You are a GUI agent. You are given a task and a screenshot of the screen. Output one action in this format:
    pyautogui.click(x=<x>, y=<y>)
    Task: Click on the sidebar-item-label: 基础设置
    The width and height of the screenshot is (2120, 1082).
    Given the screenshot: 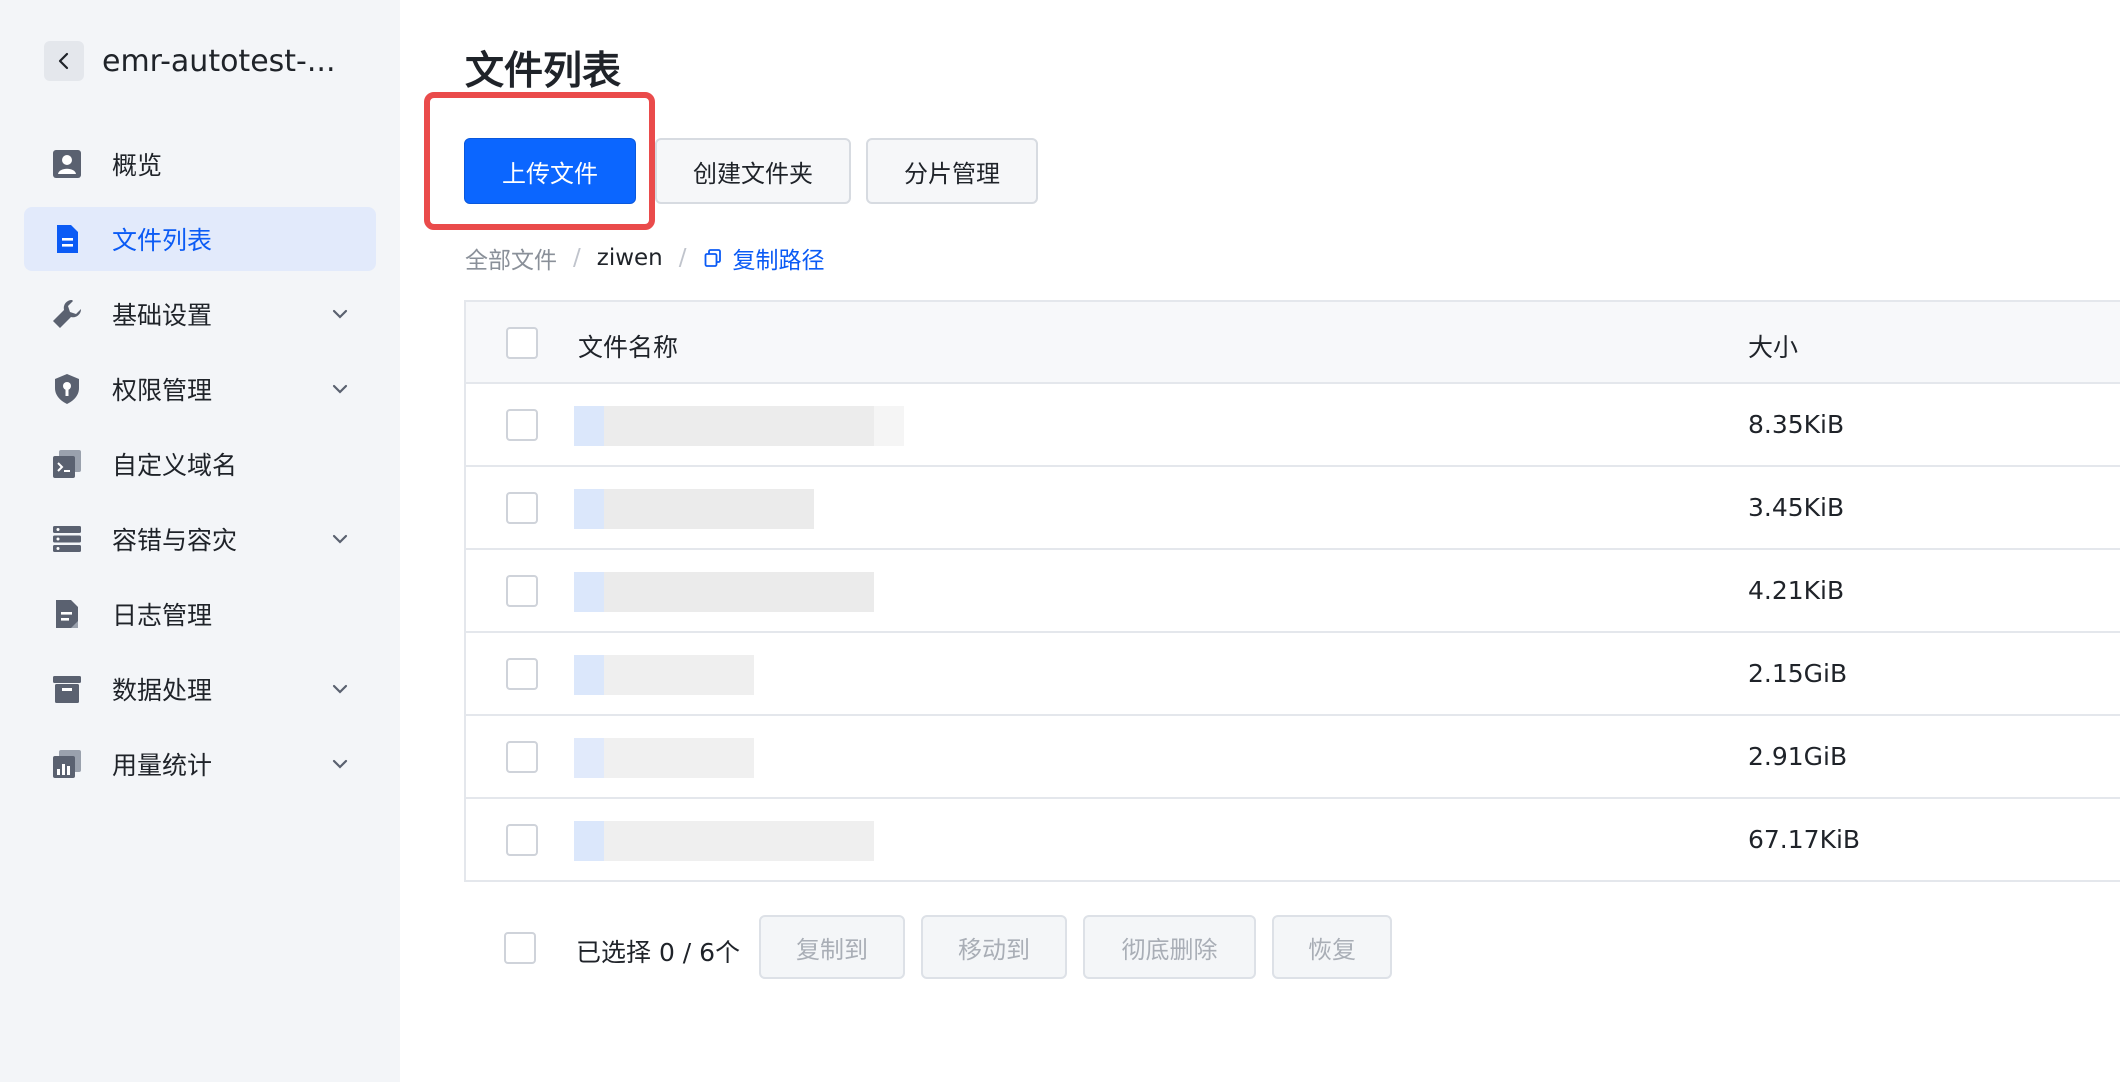 What is the action you would take?
    pyautogui.click(x=162, y=315)
    